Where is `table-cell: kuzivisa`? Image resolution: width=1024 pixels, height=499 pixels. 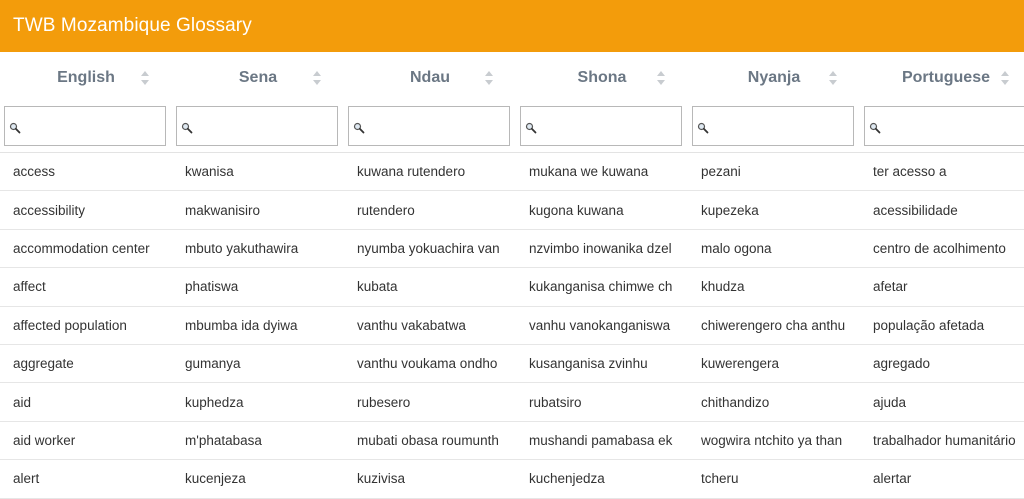 table-cell: kuzivisa is located at coordinates (381, 479).